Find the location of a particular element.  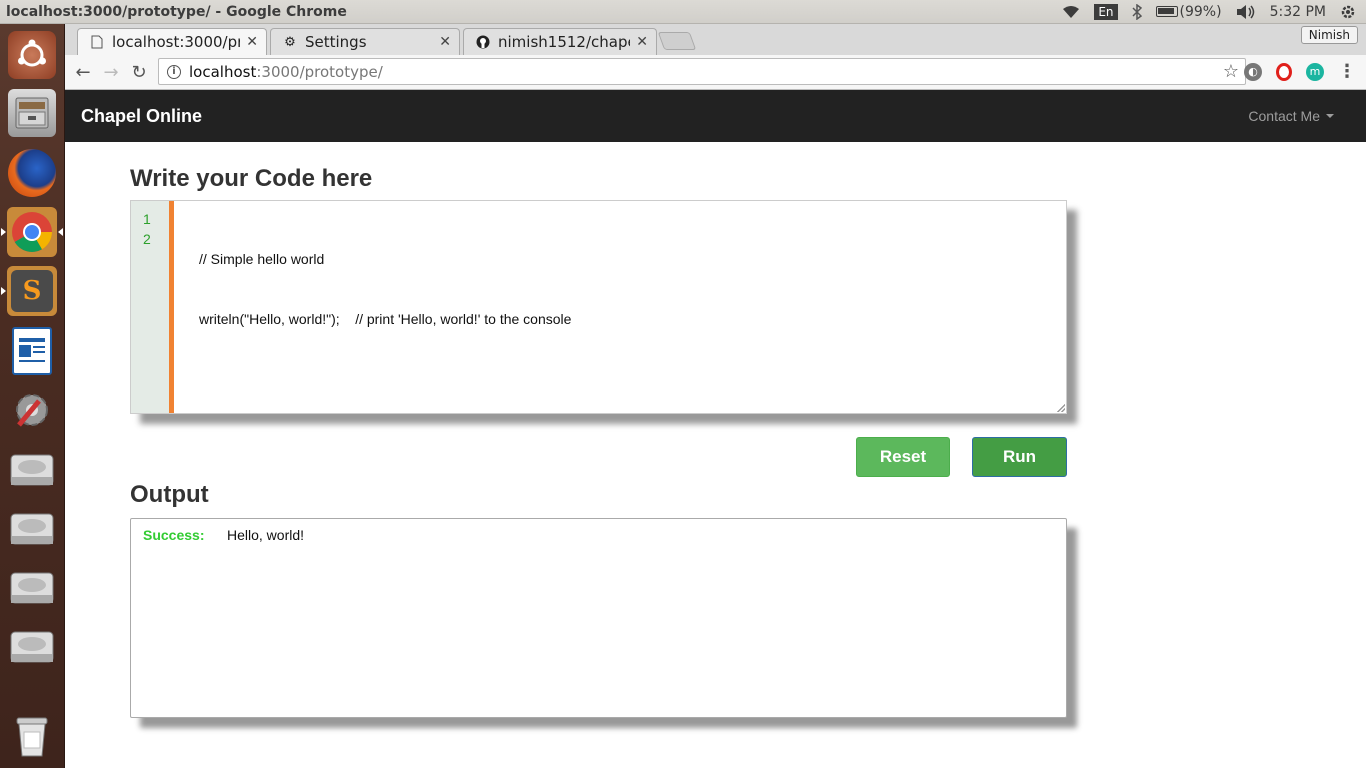

line-number: 2 is located at coordinates (147, 239).